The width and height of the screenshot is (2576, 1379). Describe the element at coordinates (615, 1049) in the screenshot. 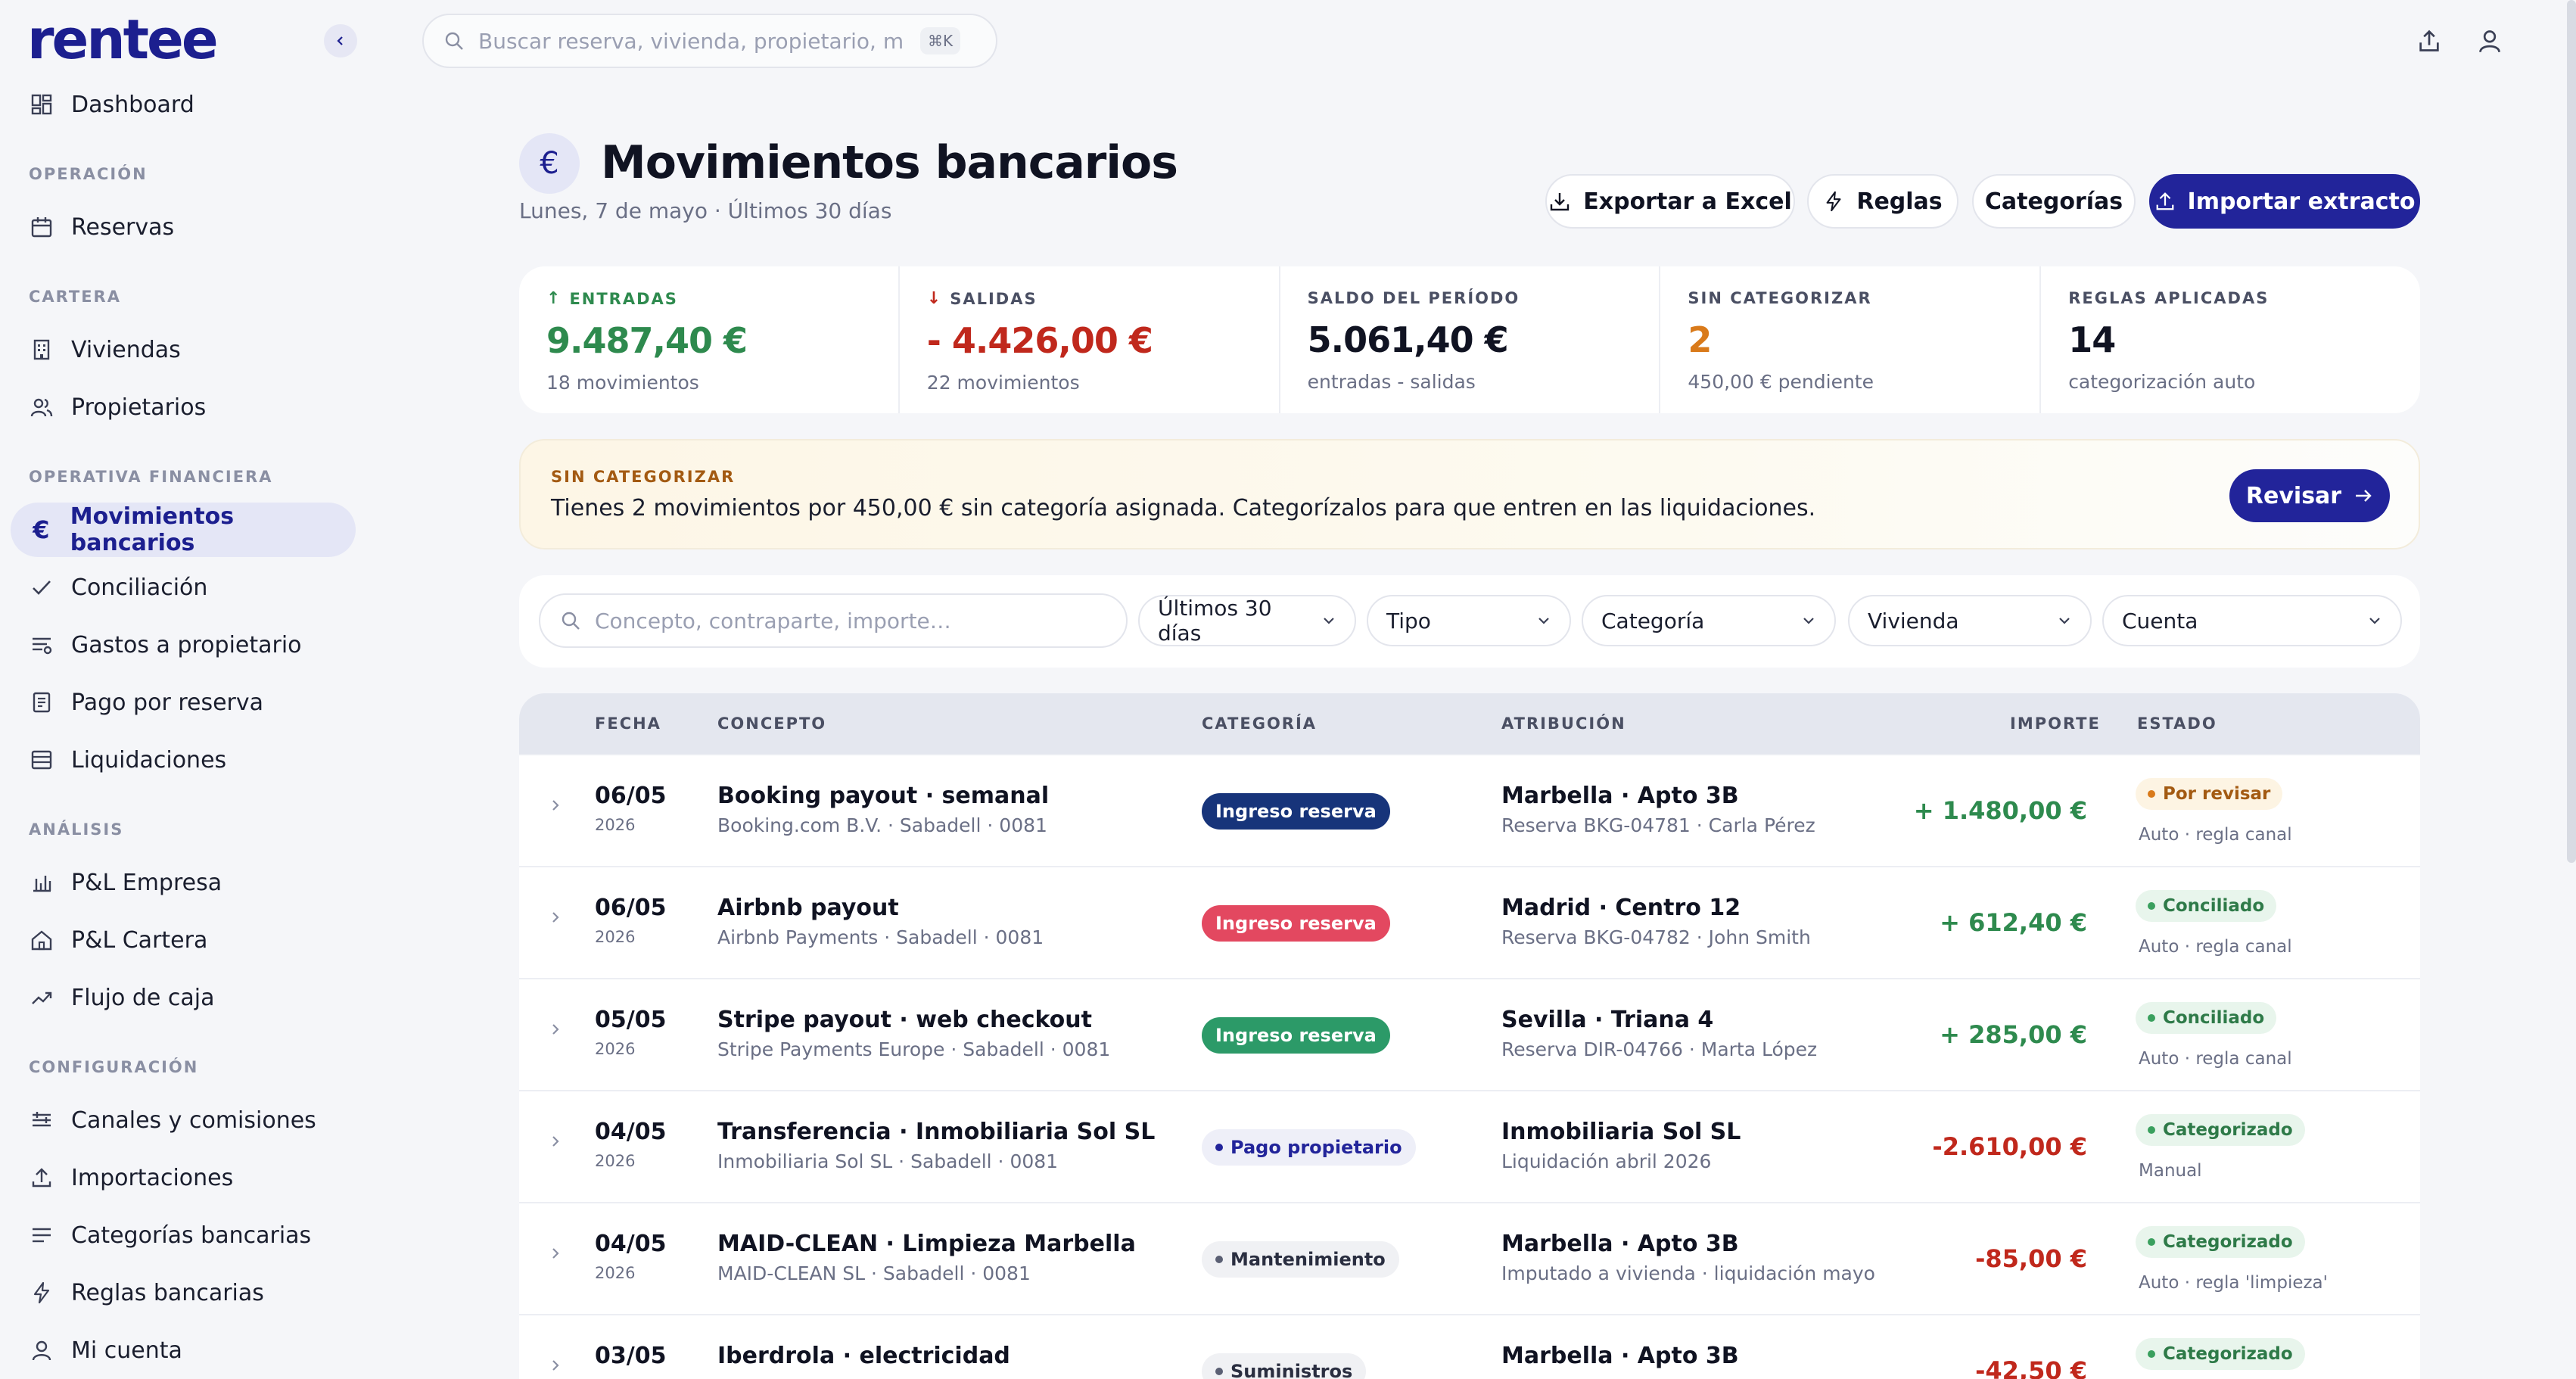

I see `row-year: 2026` at that location.